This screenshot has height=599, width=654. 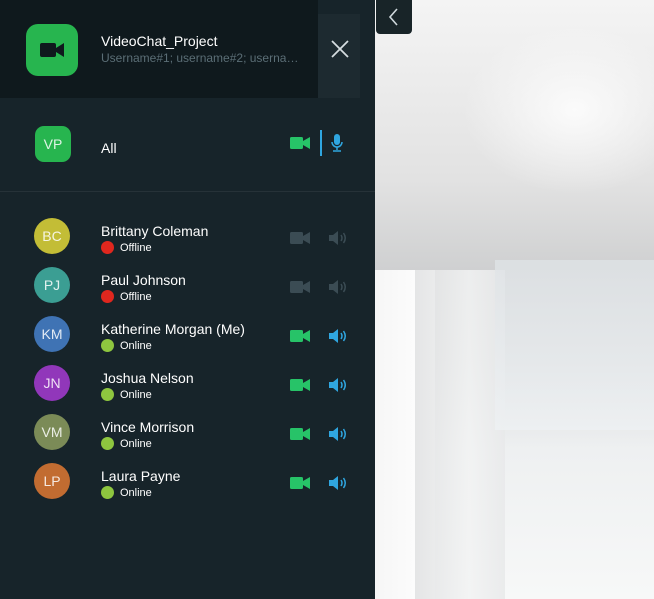 What do you see at coordinates (52, 285) in the screenshot?
I see `avatar: PJ` at bounding box center [52, 285].